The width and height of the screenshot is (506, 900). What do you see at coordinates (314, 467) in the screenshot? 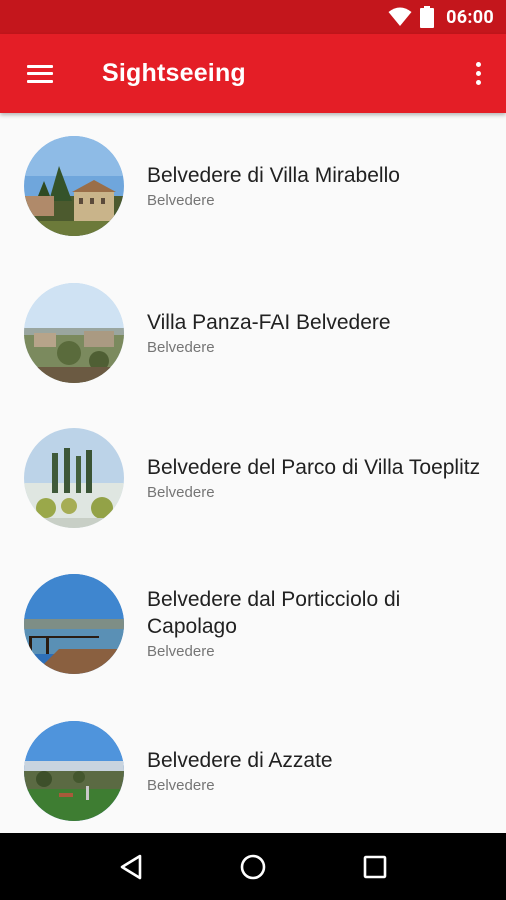
I see `item-title: Belvedere del Parco di Villa Toeplitz` at bounding box center [314, 467].